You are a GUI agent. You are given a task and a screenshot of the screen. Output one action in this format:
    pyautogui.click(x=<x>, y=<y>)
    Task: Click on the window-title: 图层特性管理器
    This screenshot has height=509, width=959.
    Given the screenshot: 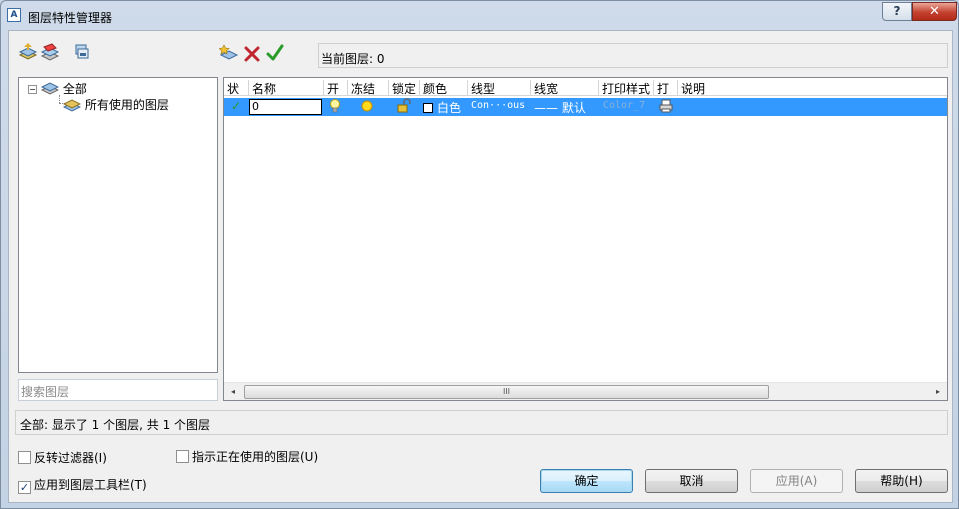 What is the action you would take?
    pyautogui.click(x=70, y=18)
    